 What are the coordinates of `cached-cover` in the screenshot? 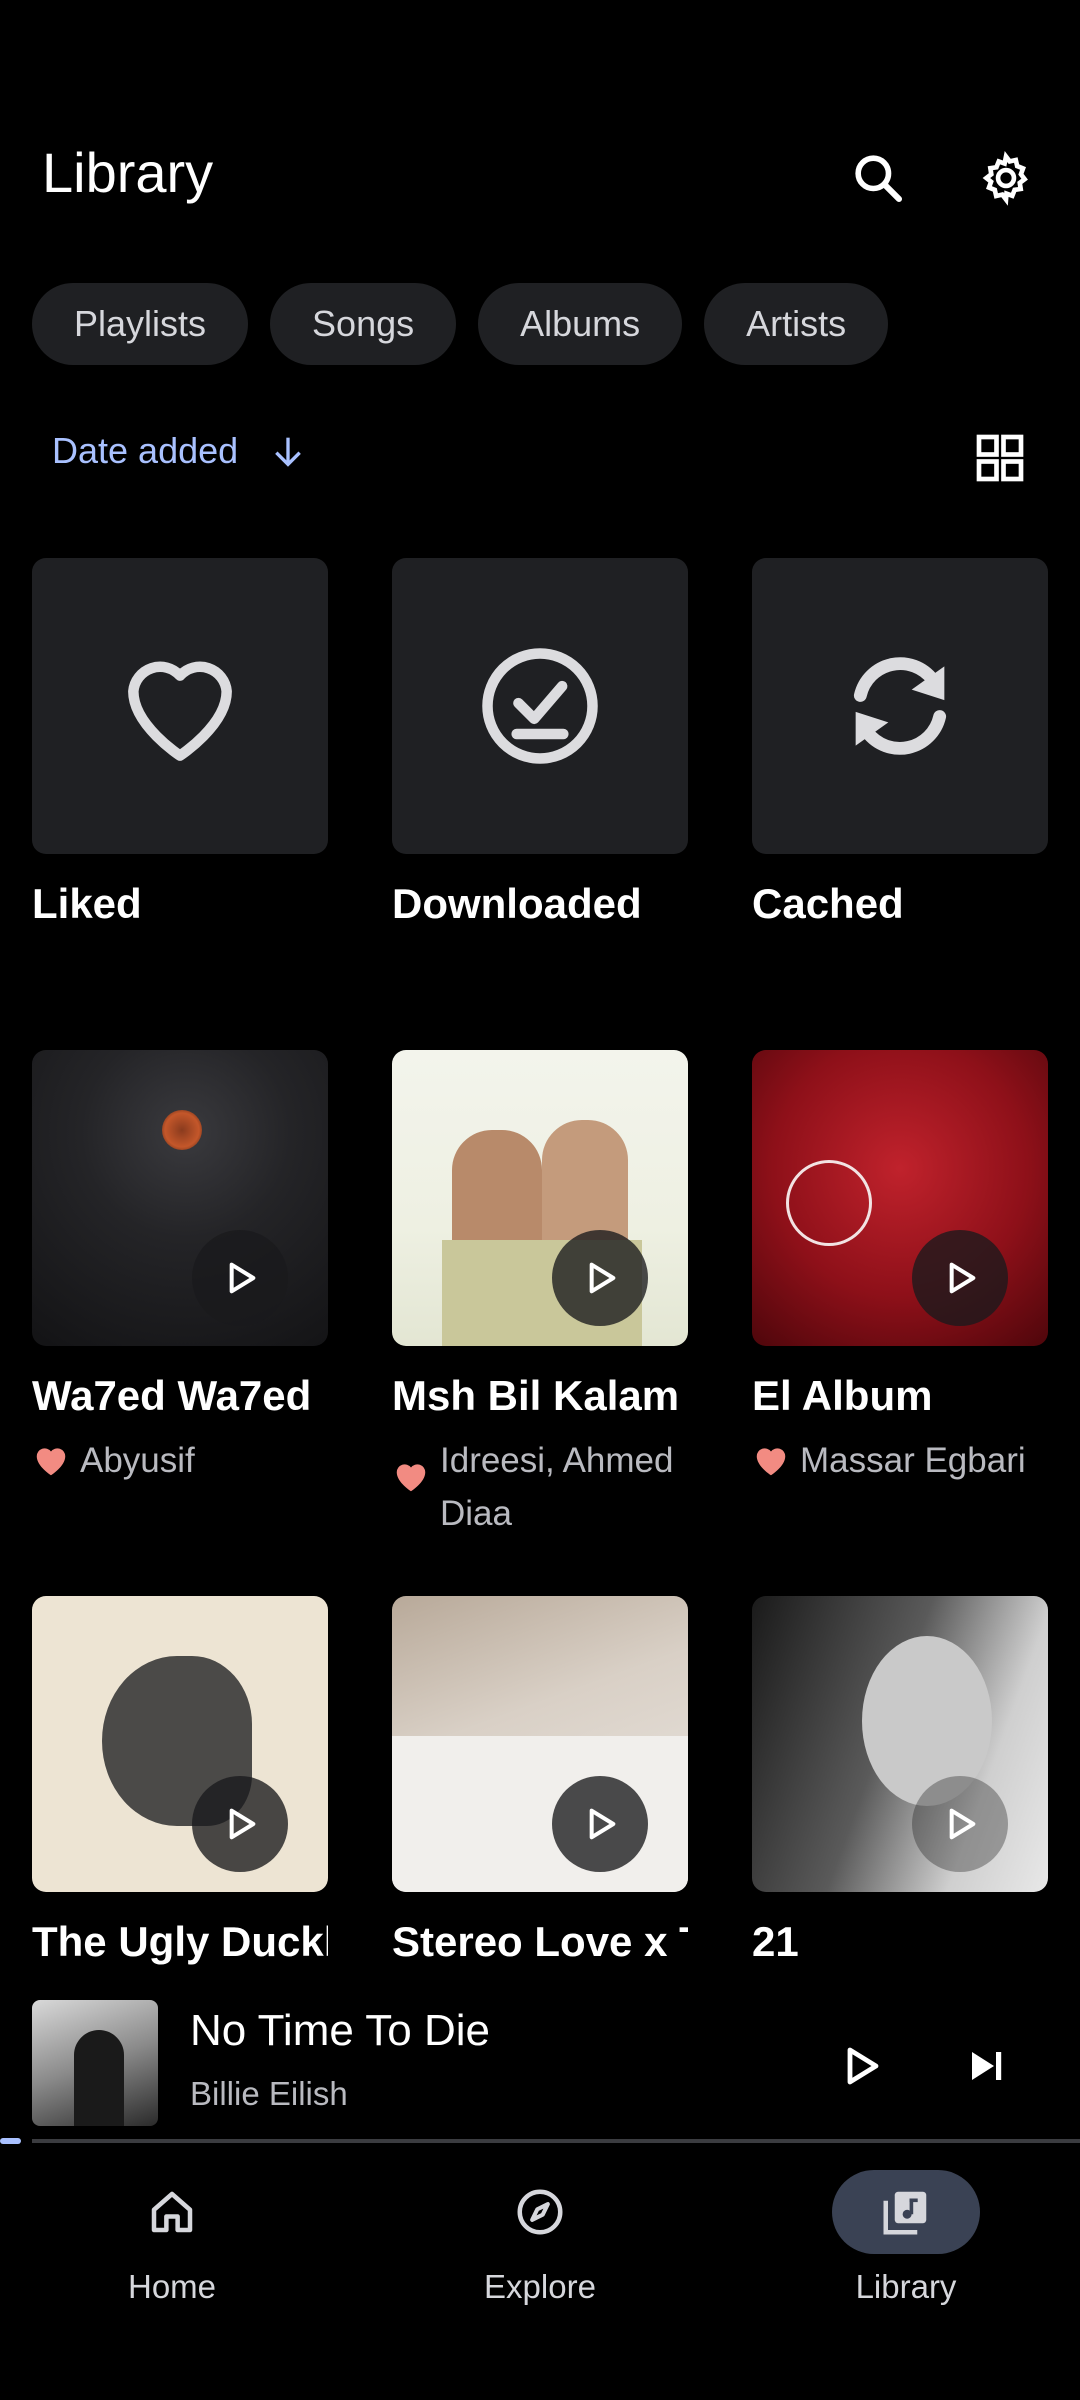 It's located at (900, 706).